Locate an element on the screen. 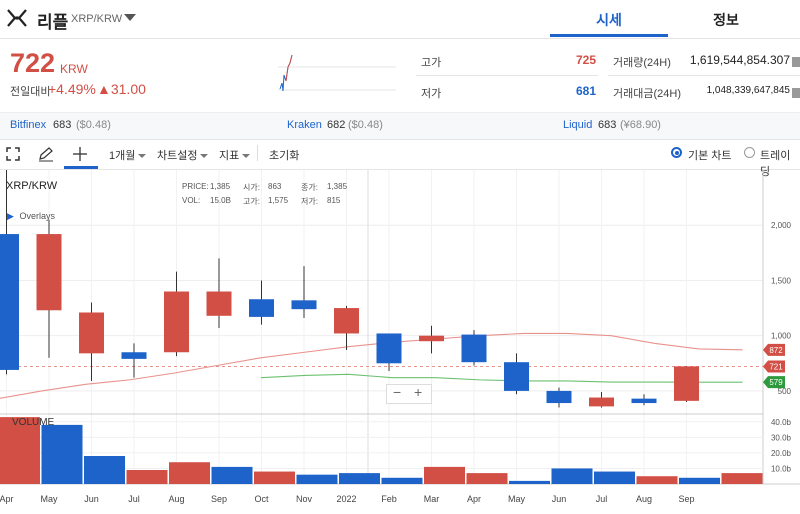  chart-symbol: XRP/KRW is located at coordinates (32, 186).